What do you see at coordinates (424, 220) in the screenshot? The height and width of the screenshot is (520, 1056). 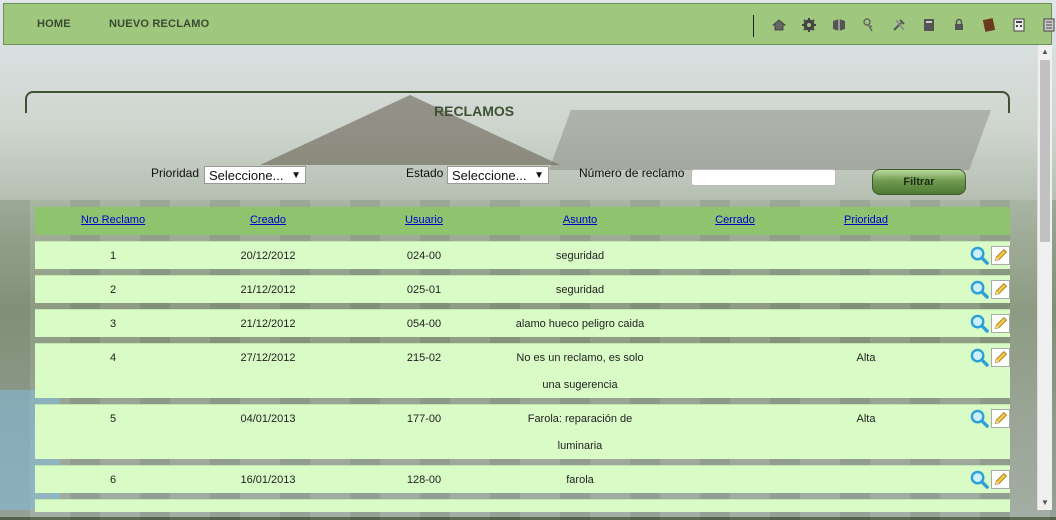 I see `sort-usuario-link: Usuario` at bounding box center [424, 220].